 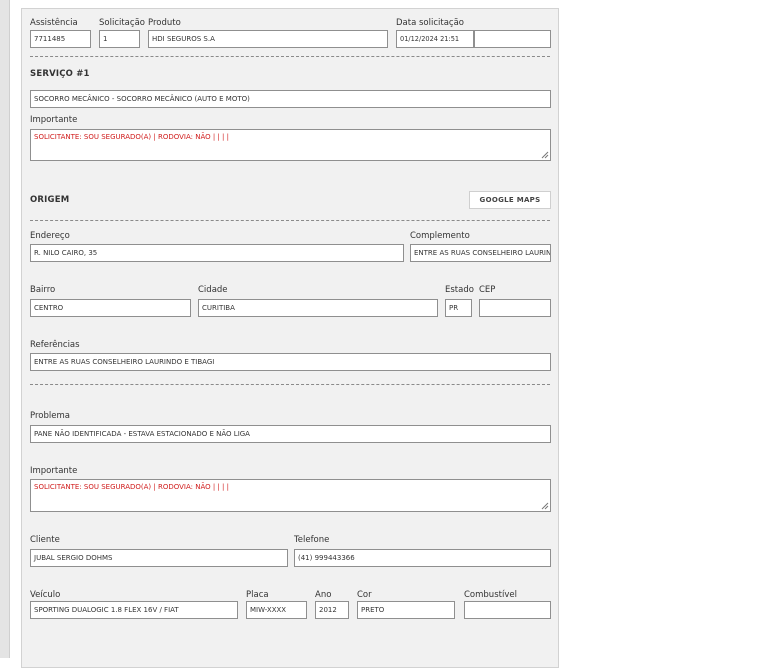 I want to click on veiculo-label: Veículo, so click(x=45, y=595).